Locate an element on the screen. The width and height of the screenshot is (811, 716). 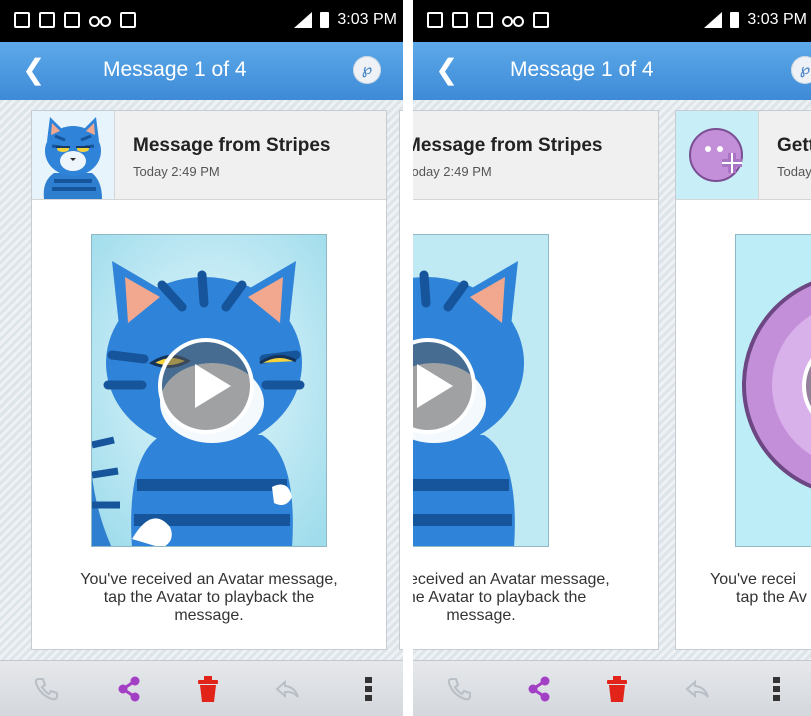
screens-divider is located at coordinates (408, 358).